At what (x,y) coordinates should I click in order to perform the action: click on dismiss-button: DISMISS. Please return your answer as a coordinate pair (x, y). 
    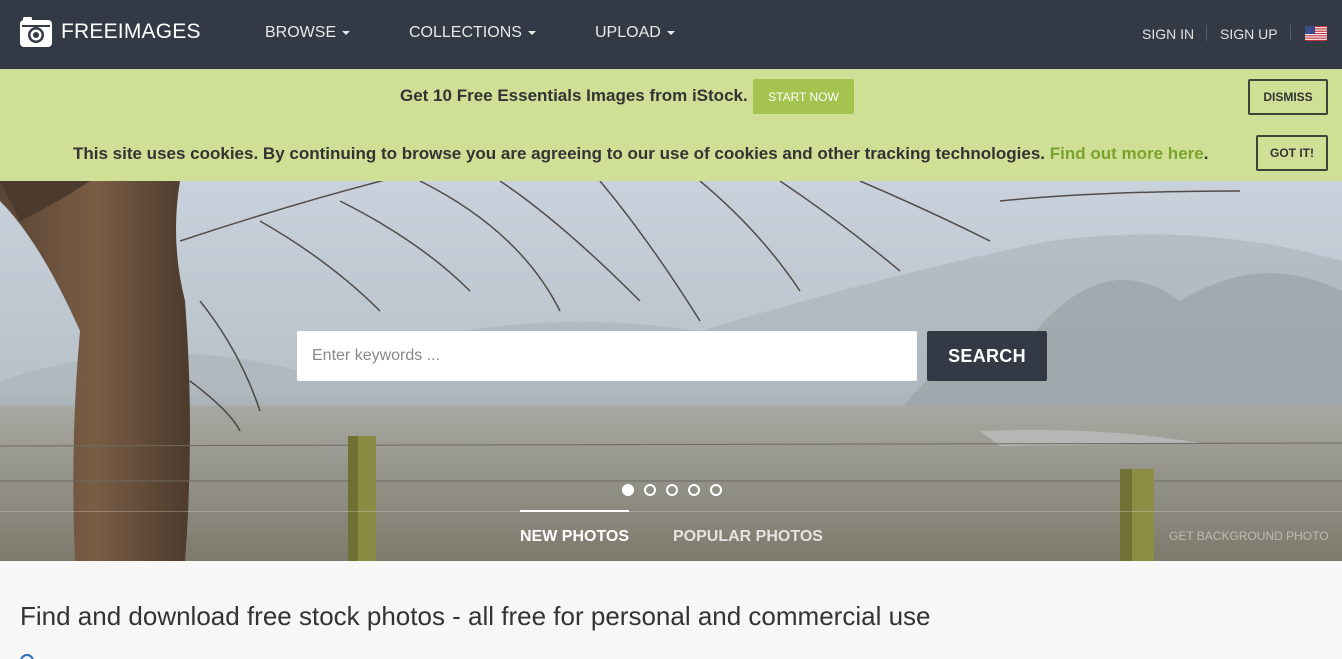
    Looking at the image, I should click on (1288, 97).